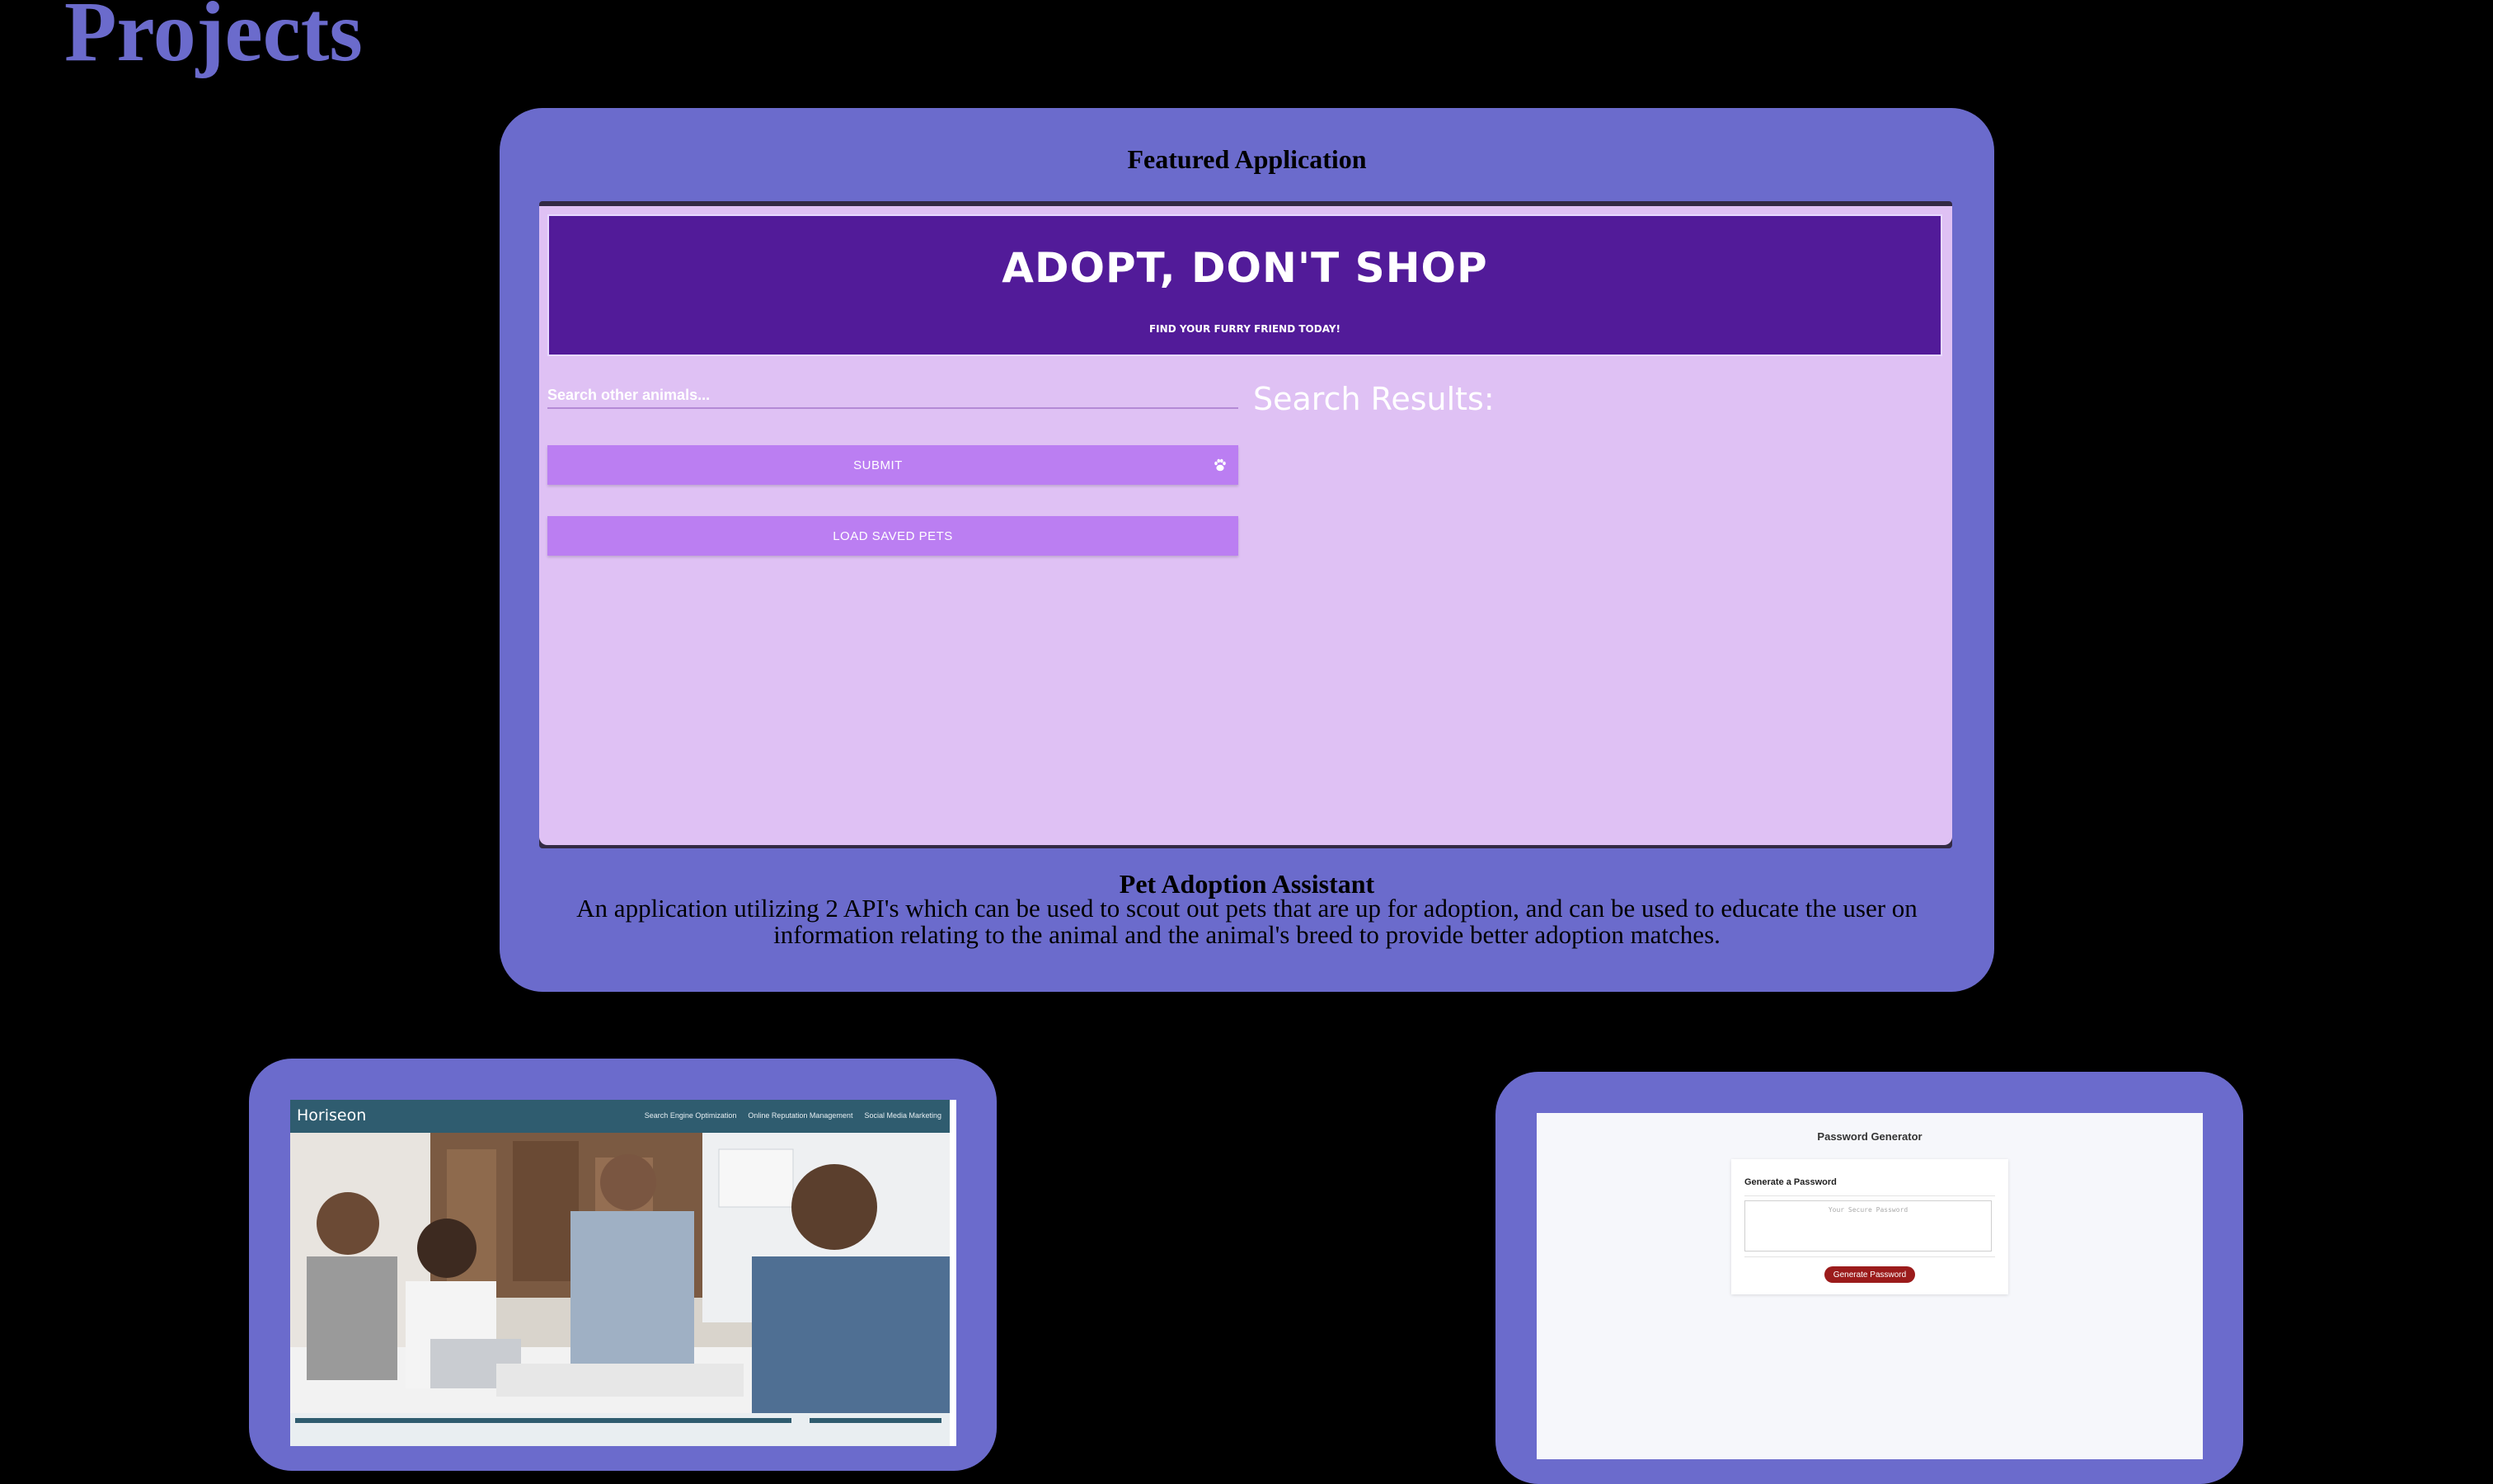 The image size is (2493, 1484). I want to click on load-saved-pets-button: LOAD SAVED PETS, so click(892, 536).